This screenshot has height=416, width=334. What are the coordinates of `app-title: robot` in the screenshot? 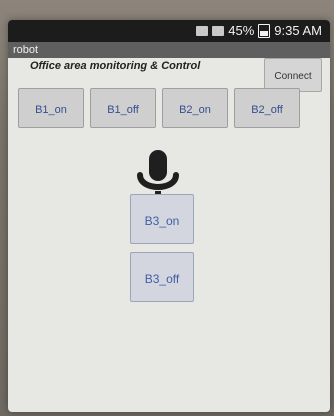 It's located at (26, 50).